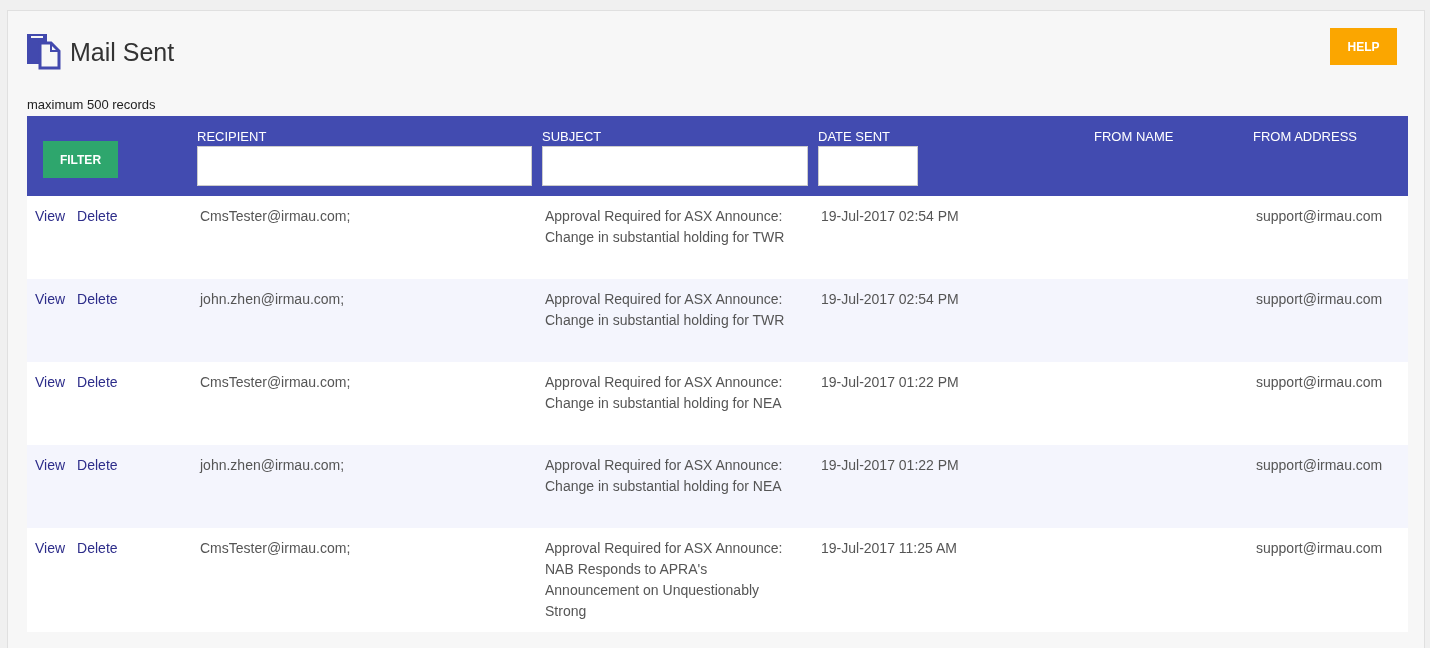 Image resolution: width=1430 pixels, height=648 pixels. I want to click on column-header: SUBJECT, so click(572, 136).